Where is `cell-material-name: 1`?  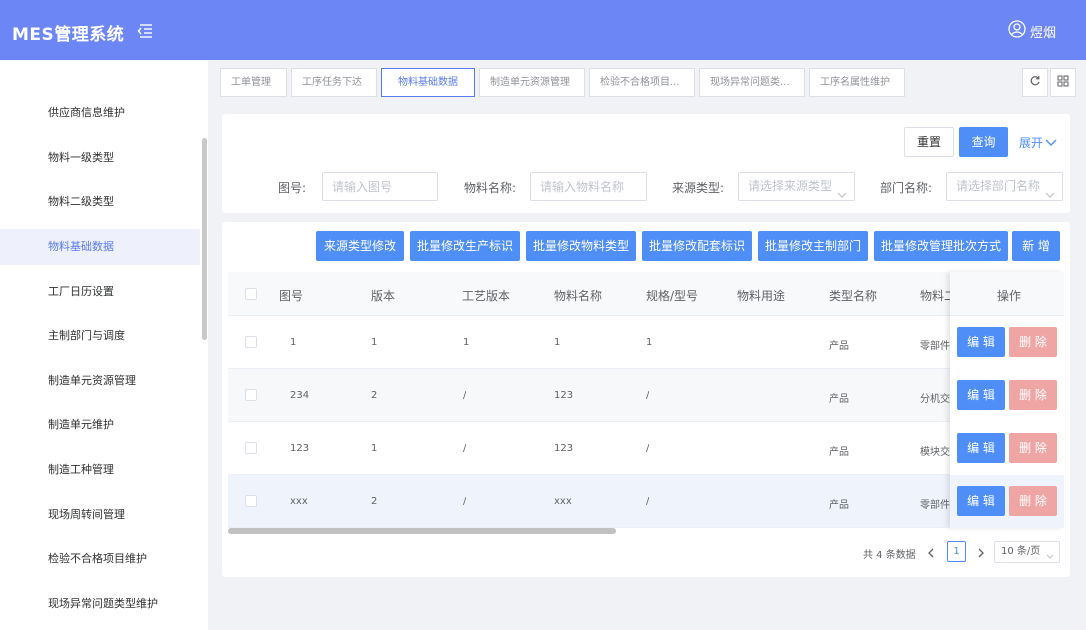 cell-material-name: 1 is located at coordinates (557, 342).